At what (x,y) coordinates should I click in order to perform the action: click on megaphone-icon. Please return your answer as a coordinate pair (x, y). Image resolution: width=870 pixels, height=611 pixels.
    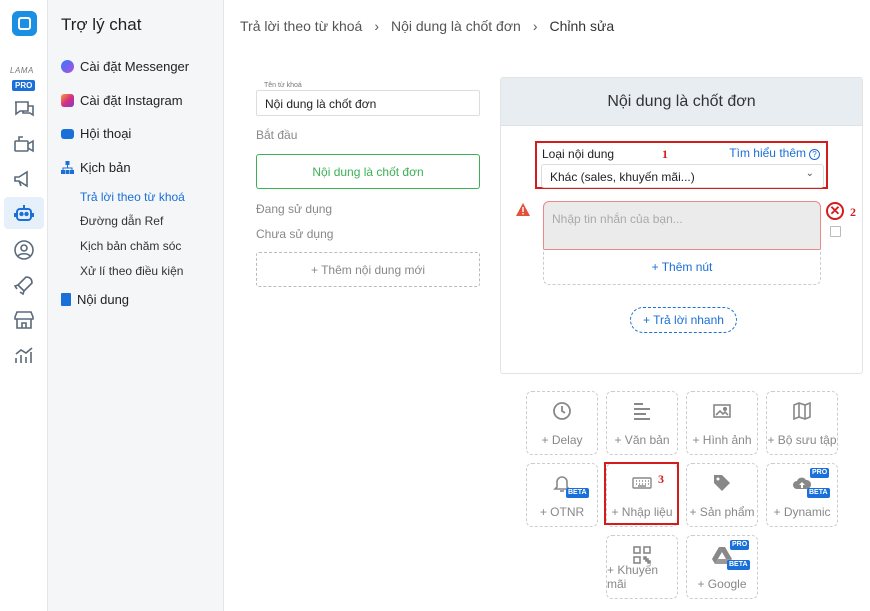
    Looking at the image, I should click on (24, 179).